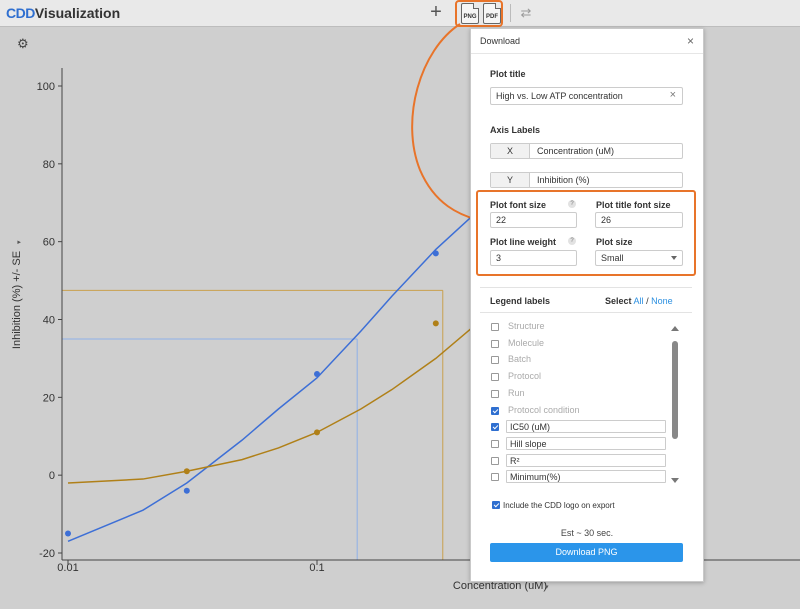  I want to click on select-all-link: All, so click(639, 301).